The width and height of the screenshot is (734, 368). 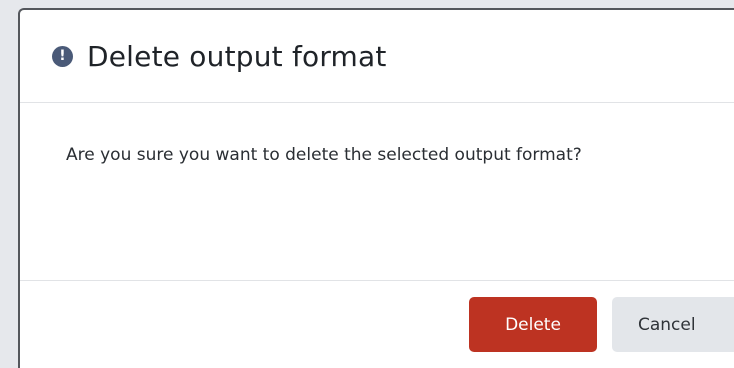 What do you see at coordinates (62, 56) in the screenshot?
I see `exclamation-circle-icon: !` at bounding box center [62, 56].